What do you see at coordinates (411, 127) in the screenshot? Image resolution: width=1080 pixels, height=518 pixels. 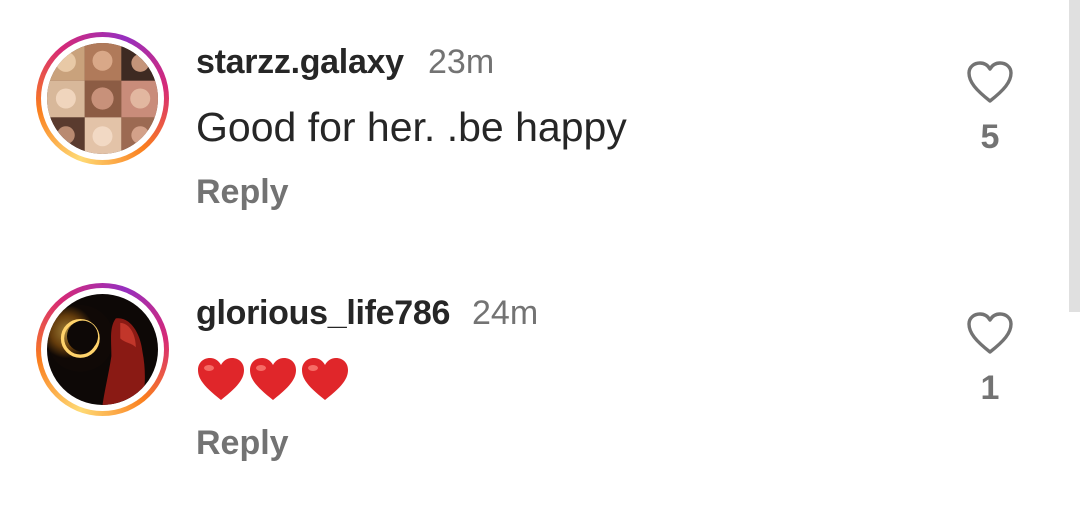 I see `comment-text: Good for her. .be happy` at bounding box center [411, 127].